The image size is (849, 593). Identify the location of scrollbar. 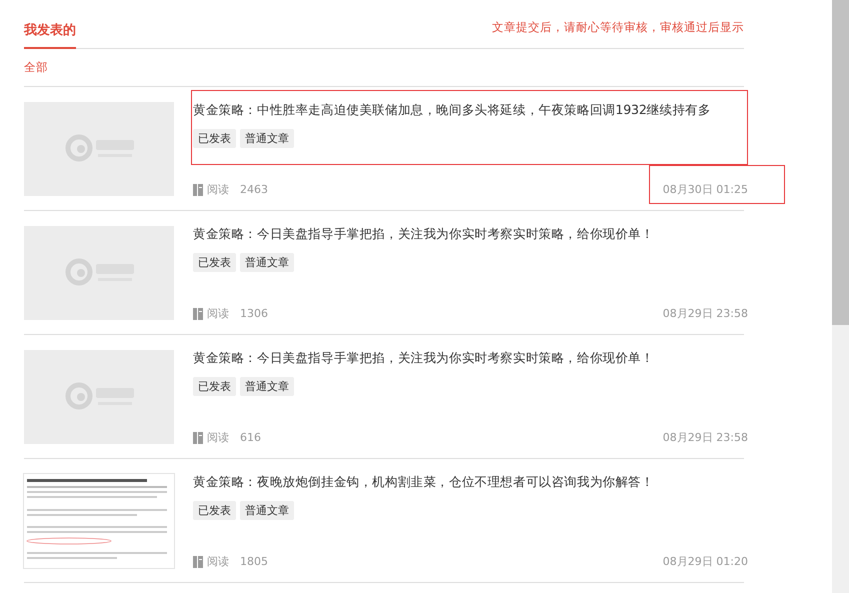
(840, 296).